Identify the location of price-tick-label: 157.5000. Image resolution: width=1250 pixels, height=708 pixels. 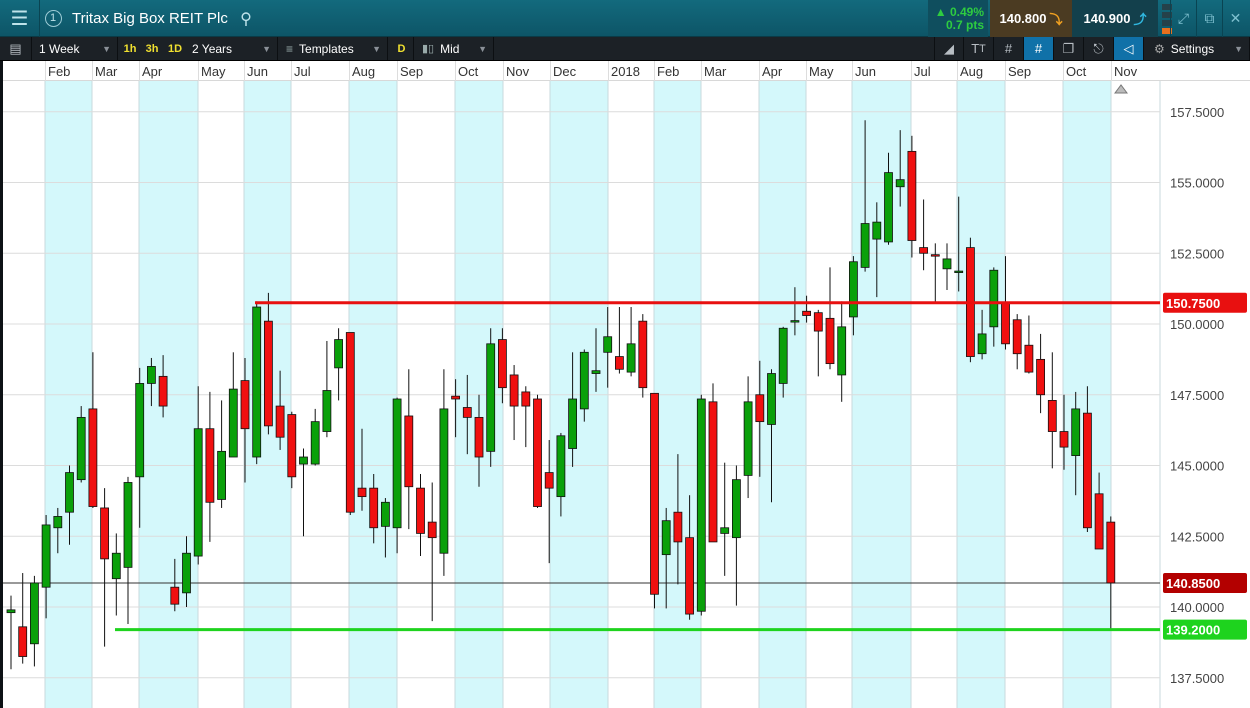
(1197, 112).